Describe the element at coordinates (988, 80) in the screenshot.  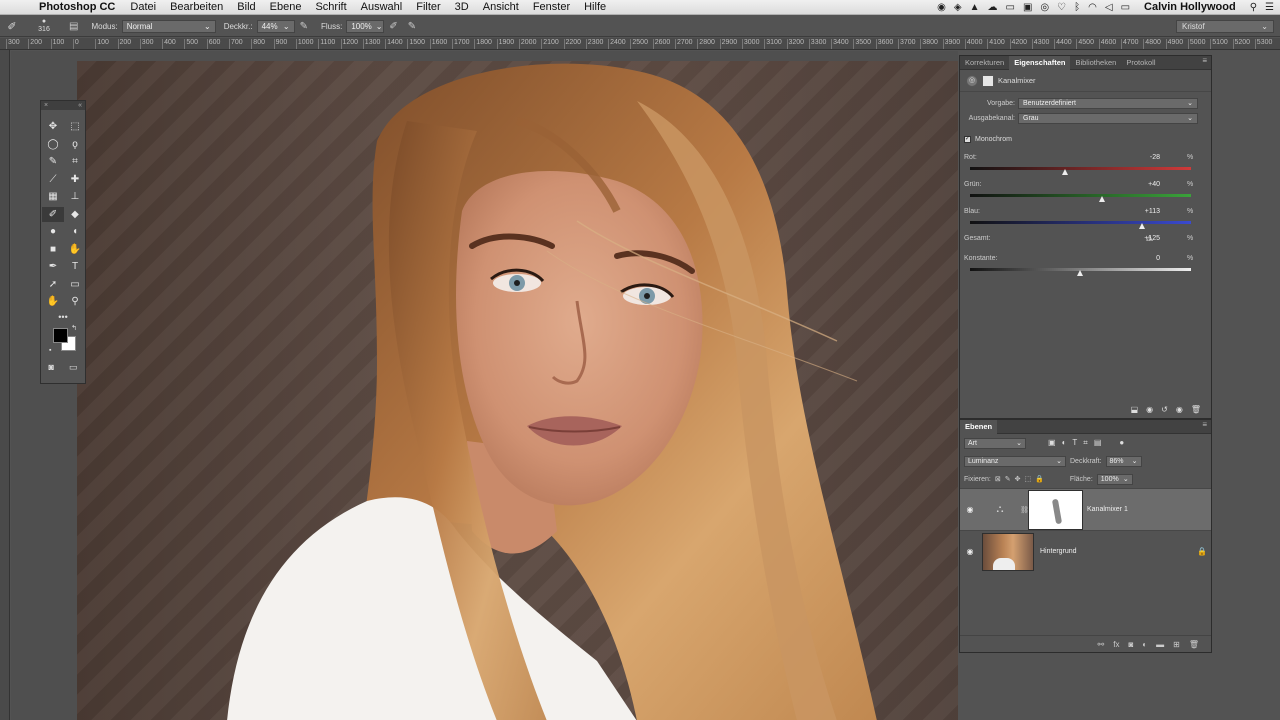
I see `mask-icon` at that location.